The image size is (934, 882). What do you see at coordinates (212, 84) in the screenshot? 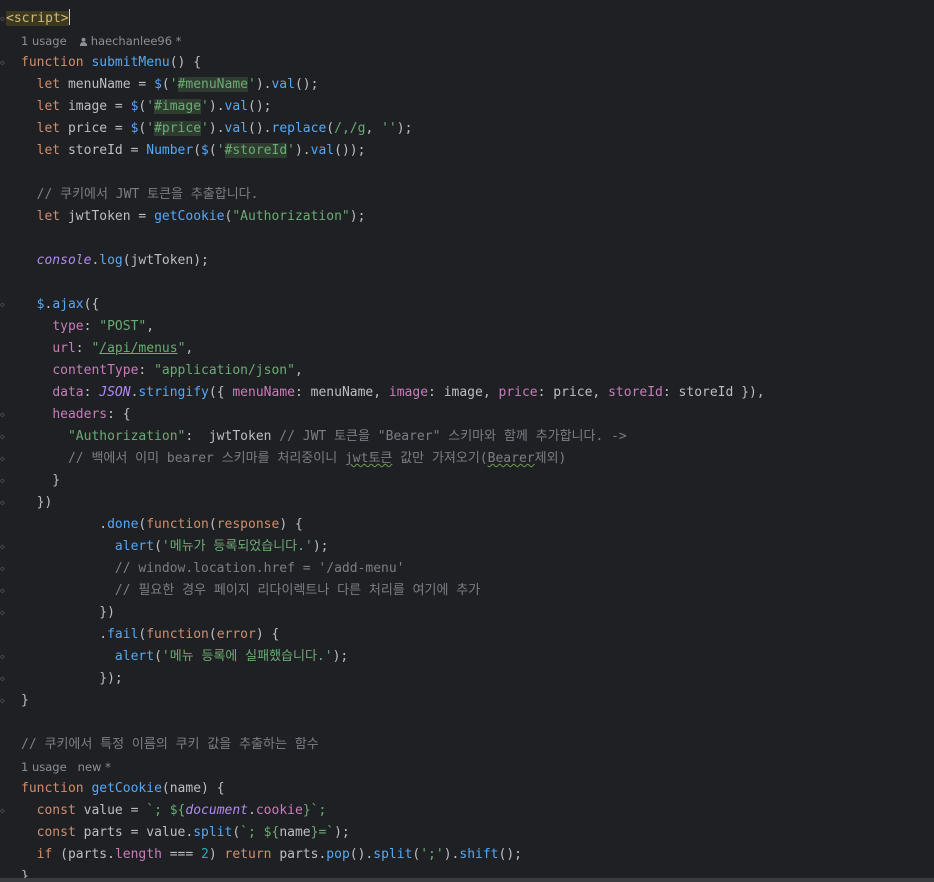
I see `code-token: #menuName` at bounding box center [212, 84].